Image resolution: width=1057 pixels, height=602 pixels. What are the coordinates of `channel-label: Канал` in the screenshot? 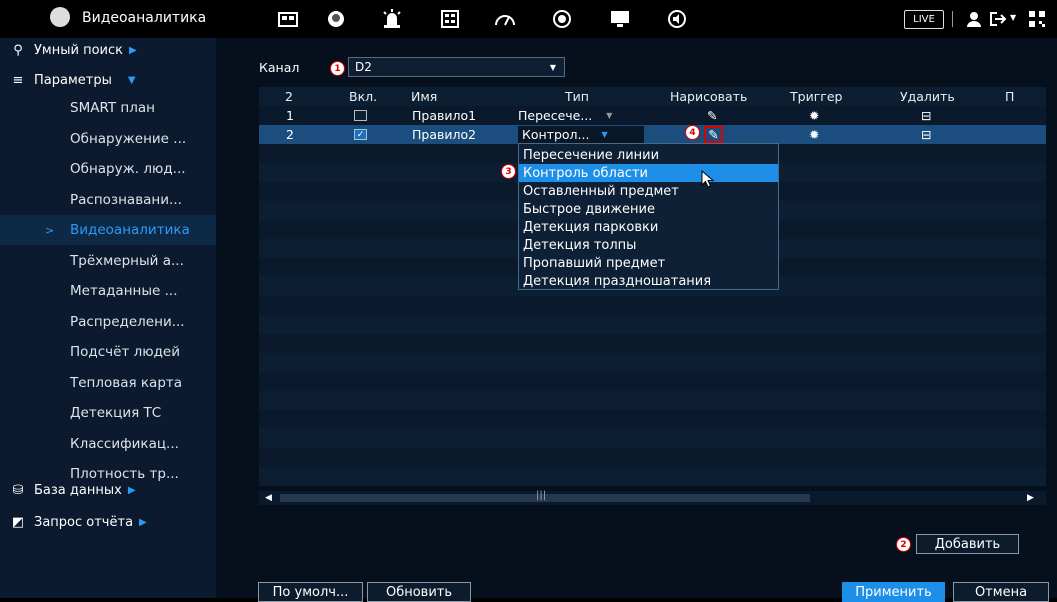 It's located at (279, 67).